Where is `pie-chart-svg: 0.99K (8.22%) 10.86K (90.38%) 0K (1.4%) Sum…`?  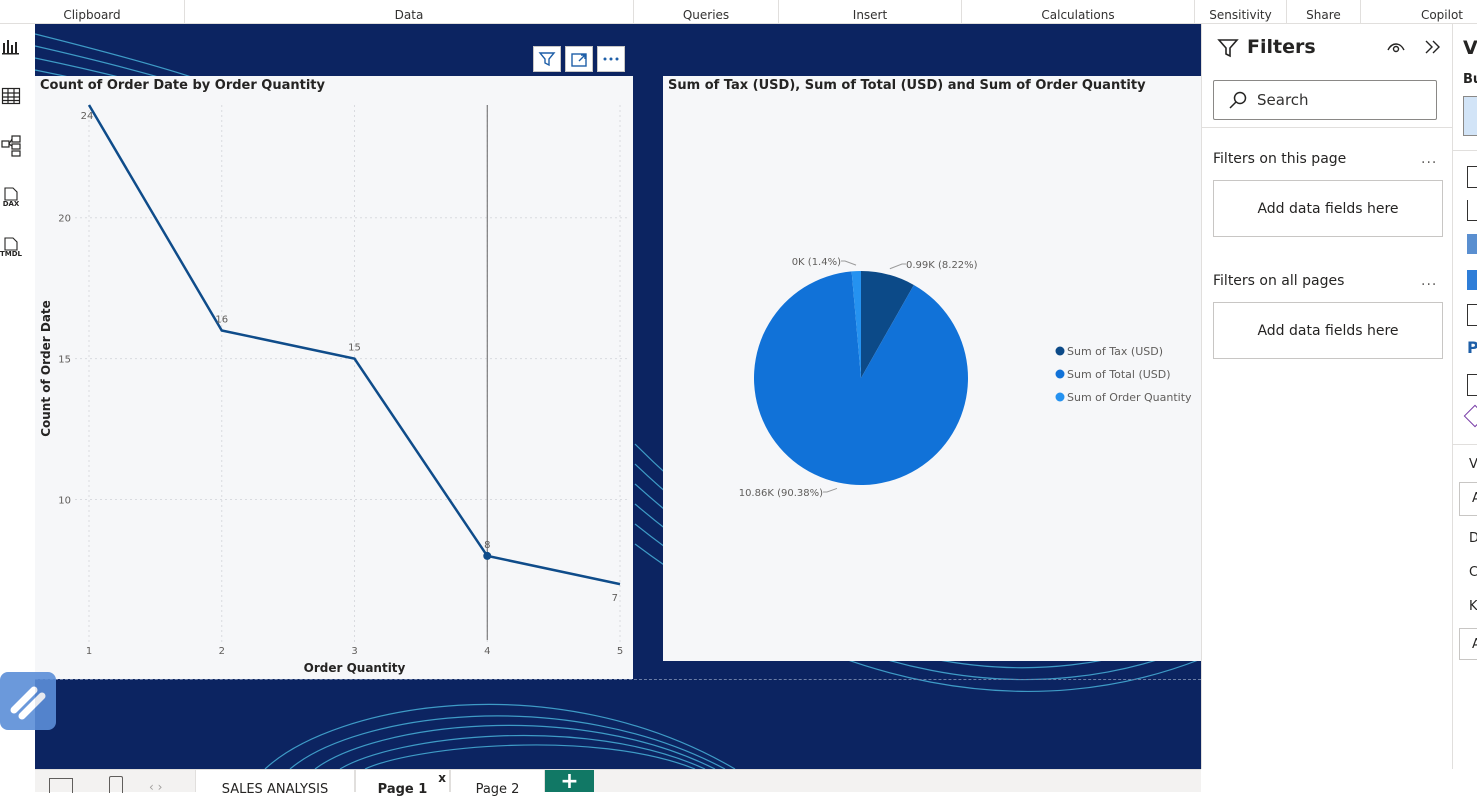
pie-chart-svg: 0.99K (8.22%) 10.86K (90.38%) 0K (1.4%) Sum… is located at coordinates (965, 378).